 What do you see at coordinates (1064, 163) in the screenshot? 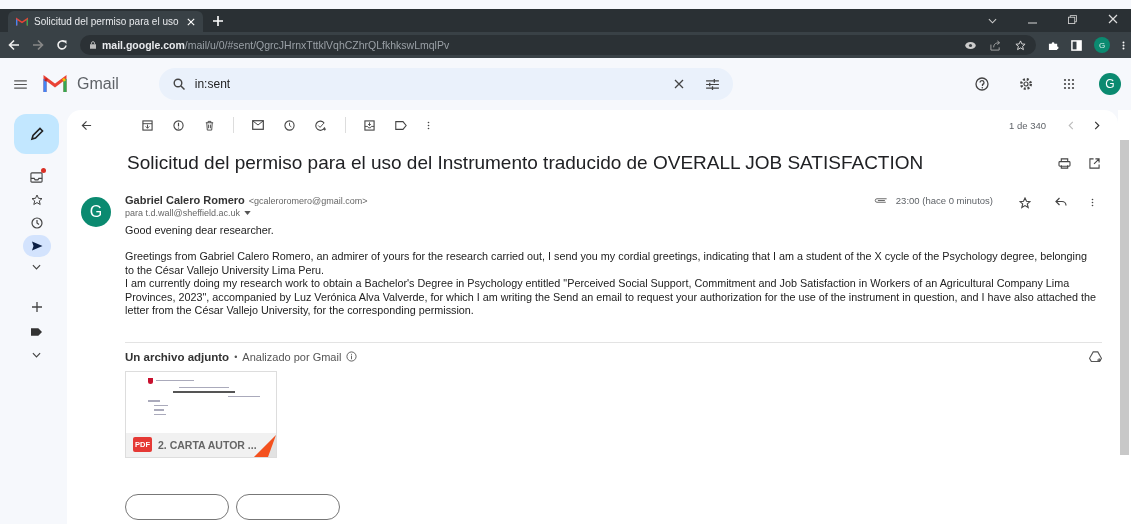
I see `print-icon` at bounding box center [1064, 163].